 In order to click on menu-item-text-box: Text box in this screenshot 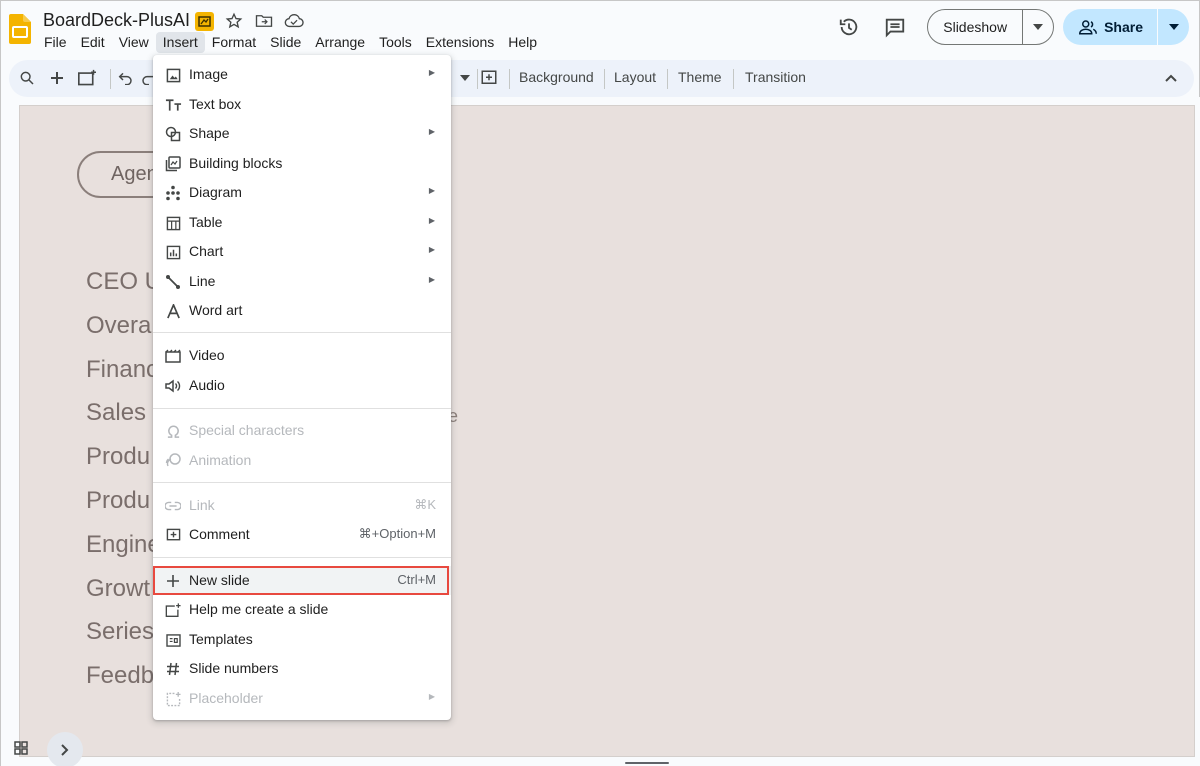, I will do `click(302, 104)`.